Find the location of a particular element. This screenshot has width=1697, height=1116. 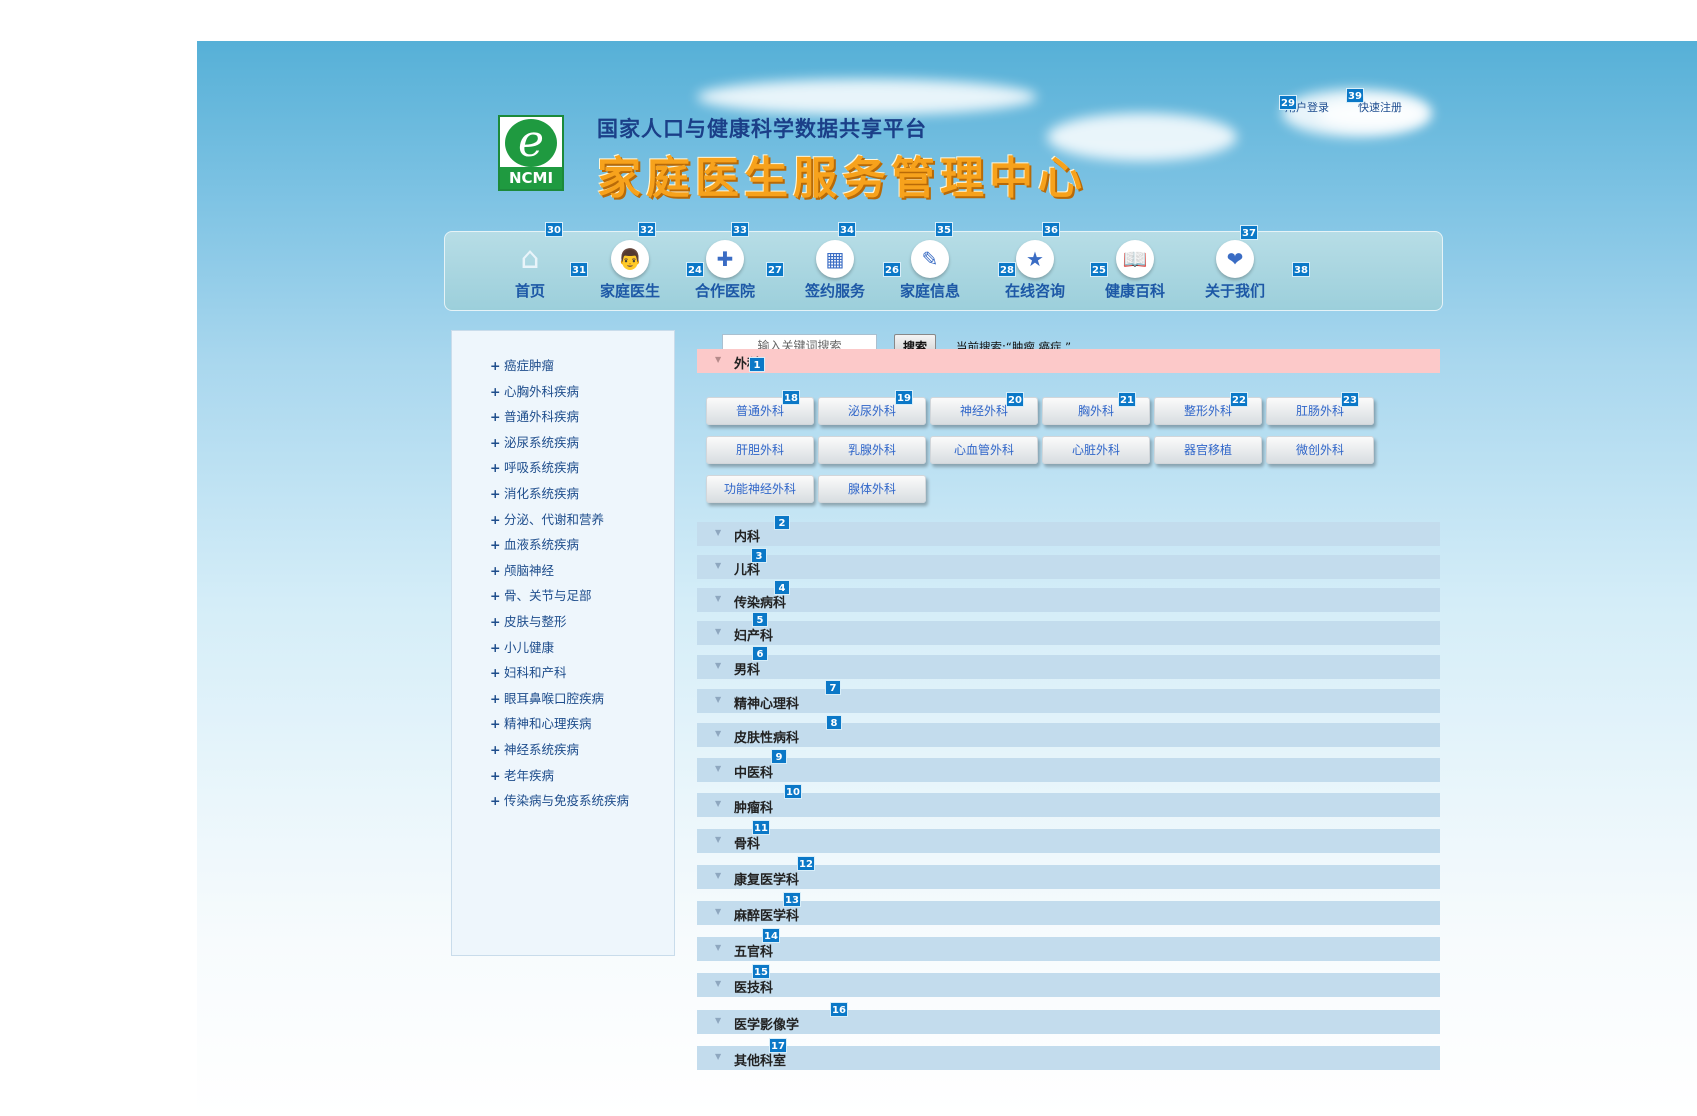

sidebar-category-label: 泌尿系统疾病 is located at coordinates (542, 442).